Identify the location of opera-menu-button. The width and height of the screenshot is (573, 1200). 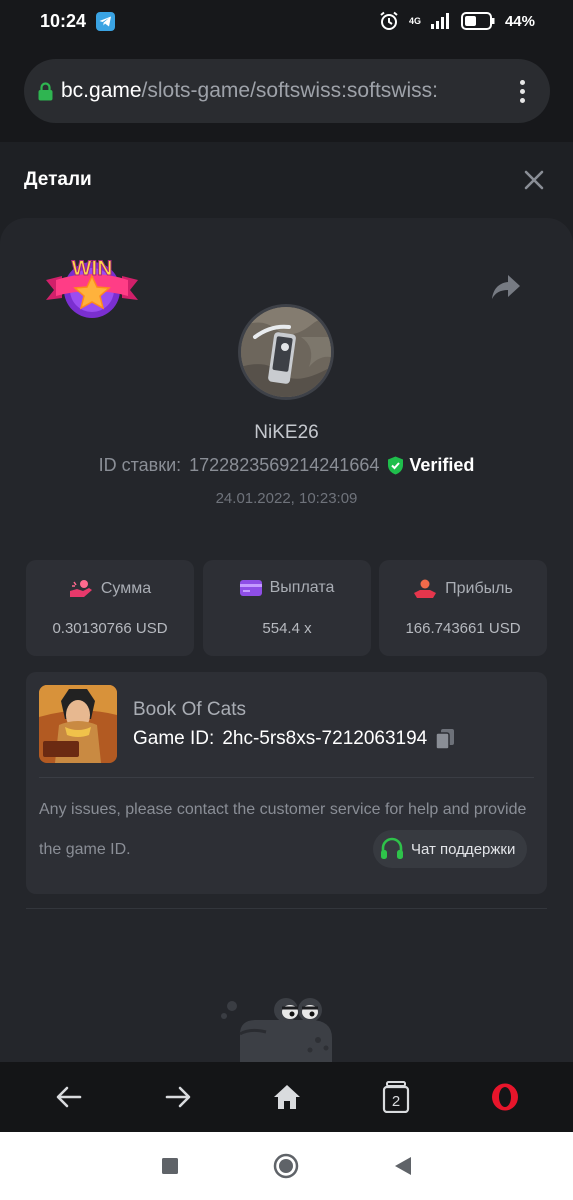
(505, 1097).